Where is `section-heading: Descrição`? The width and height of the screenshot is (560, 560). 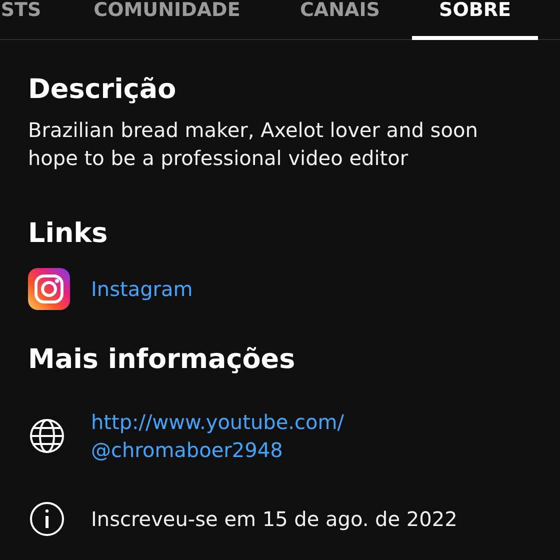 section-heading: Descrição is located at coordinates (103, 90).